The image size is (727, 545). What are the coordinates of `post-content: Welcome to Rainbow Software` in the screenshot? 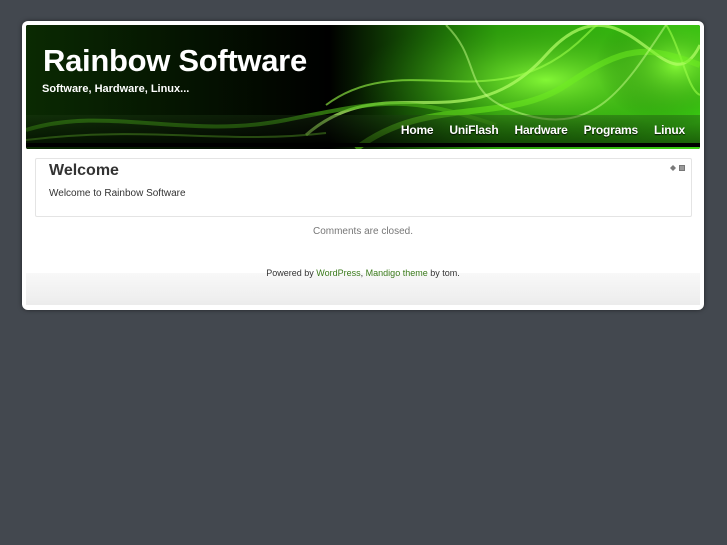 It's located at (117, 193).